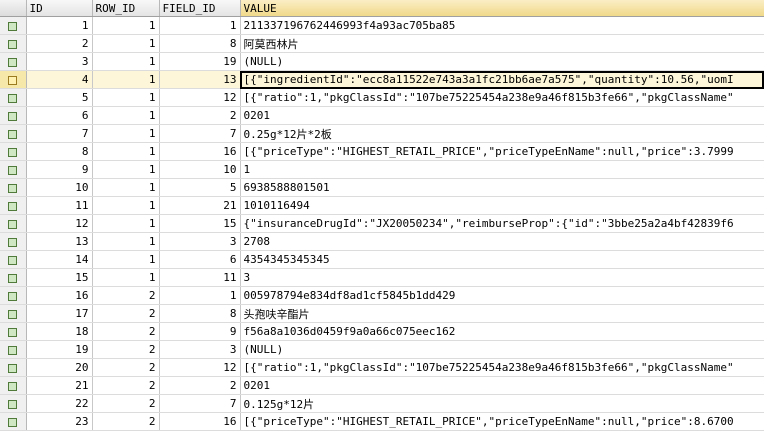 Image resolution: width=764 pixels, height=432 pixels. I want to click on cell-value: 005978794e834df8ad1cf5845b1dd429, so click(502, 295).